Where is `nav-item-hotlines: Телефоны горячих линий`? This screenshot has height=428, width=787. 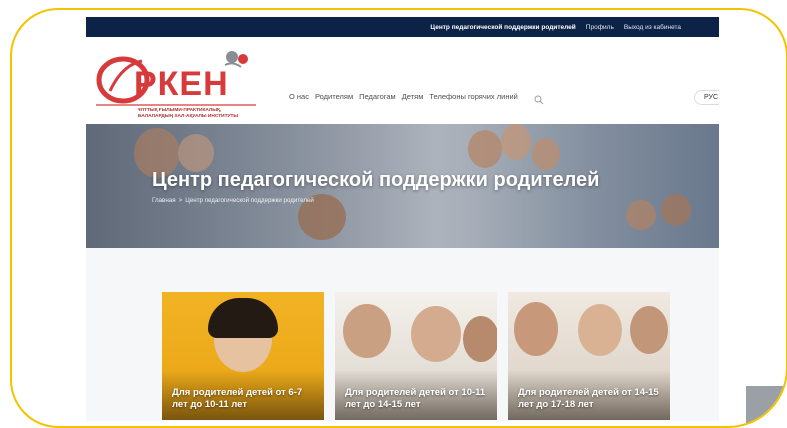
nav-item-hotlines: Телефоны горячих линий is located at coordinates (473, 96).